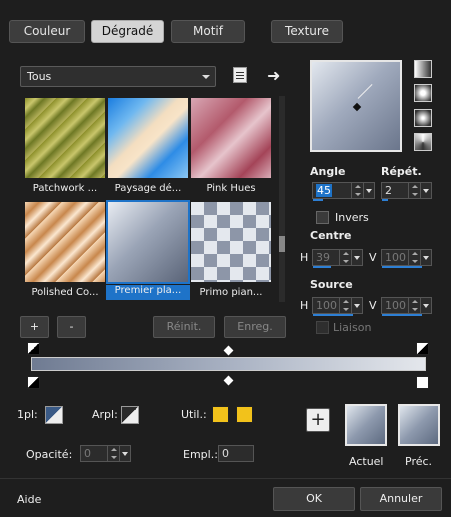 This screenshot has width=451, height=517. Describe the element at coordinates (395, 257) in the screenshot. I see `centre-v-value: 100` at that location.